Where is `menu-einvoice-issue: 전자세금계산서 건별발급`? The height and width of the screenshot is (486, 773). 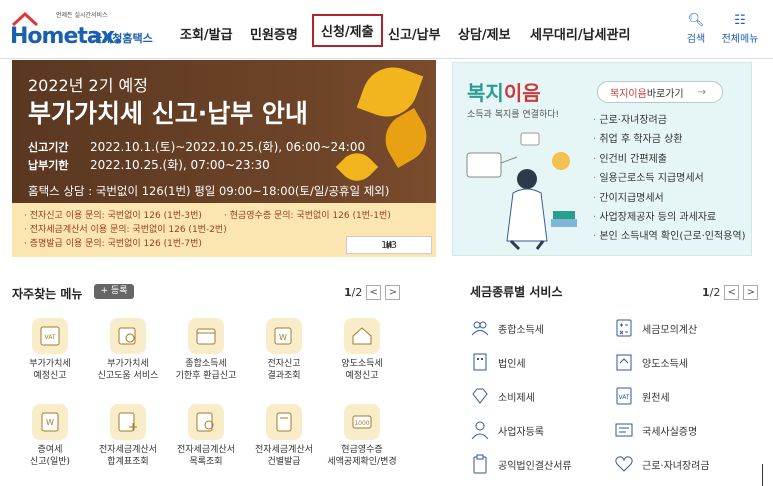
menu-einvoice-issue: 전자세금계산서 건별발급 is located at coordinates (284, 436).